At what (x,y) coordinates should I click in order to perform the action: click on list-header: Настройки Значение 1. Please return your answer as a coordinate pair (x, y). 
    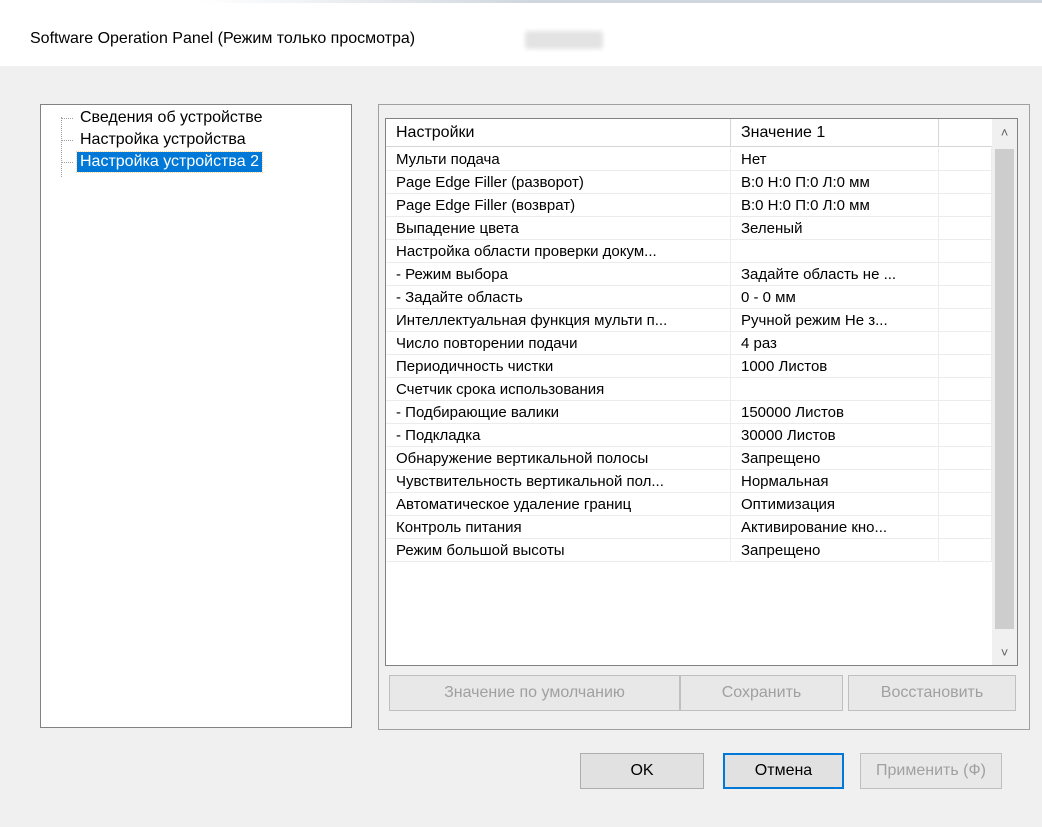
    Looking at the image, I should click on (693, 133).